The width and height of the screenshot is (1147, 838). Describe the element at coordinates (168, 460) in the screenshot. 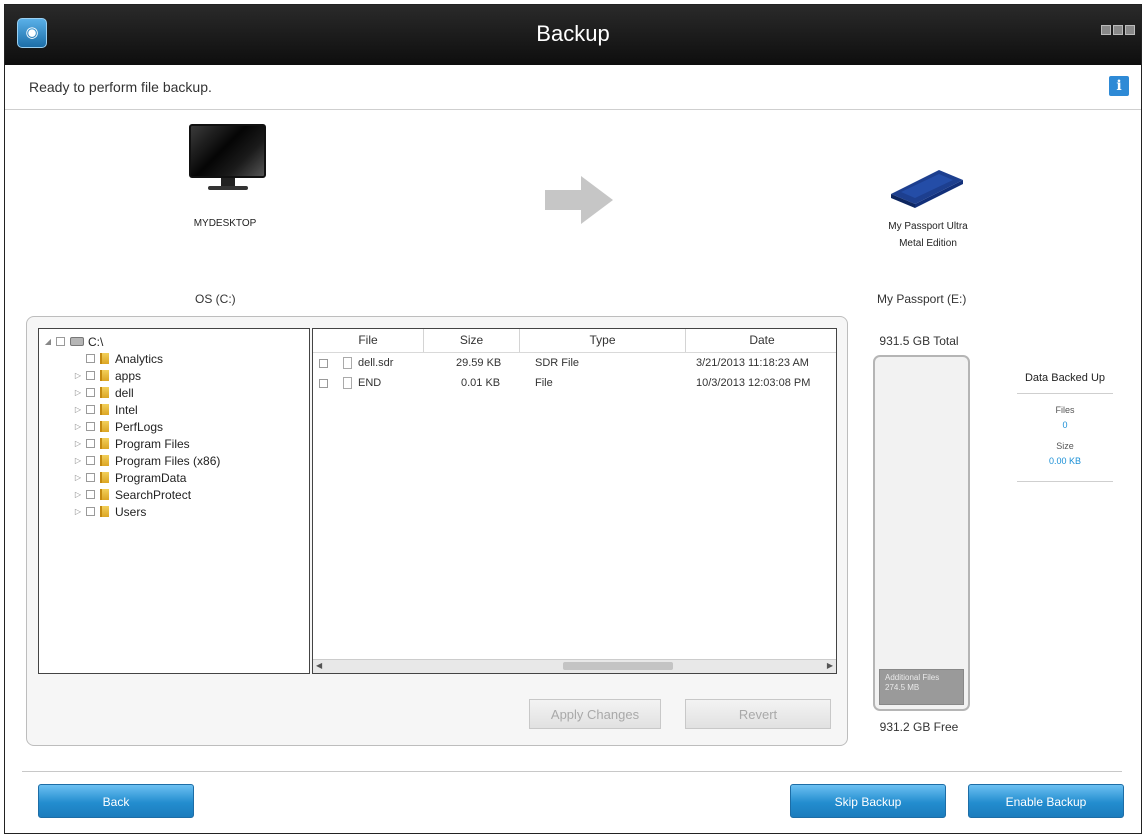

I see `folder-label: Program Files (x86)` at that location.